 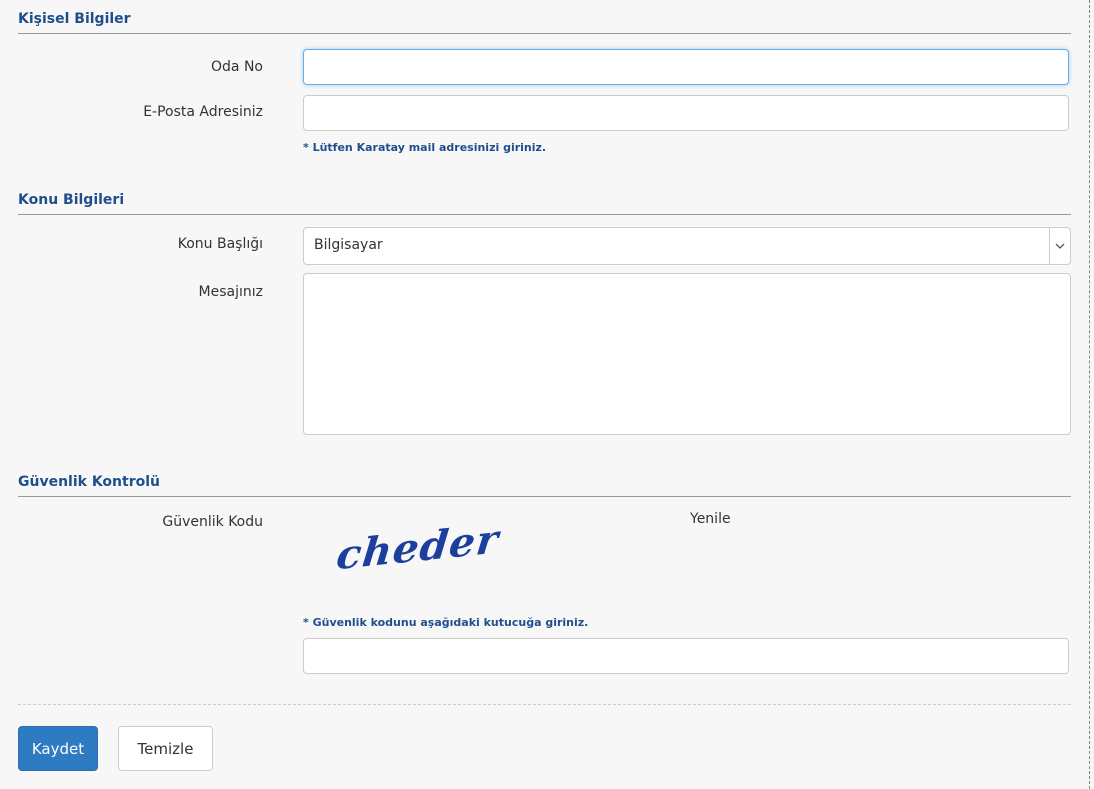 I want to click on subject-label: Konu Başlığı, so click(x=220, y=244).